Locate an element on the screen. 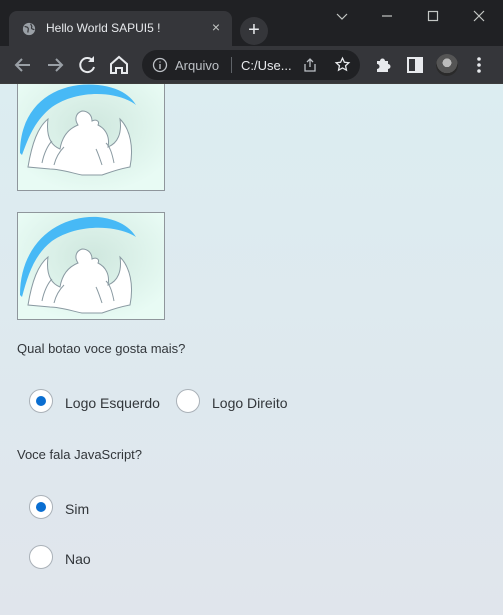  new-tab-button: + is located at coordinates (254, 31).